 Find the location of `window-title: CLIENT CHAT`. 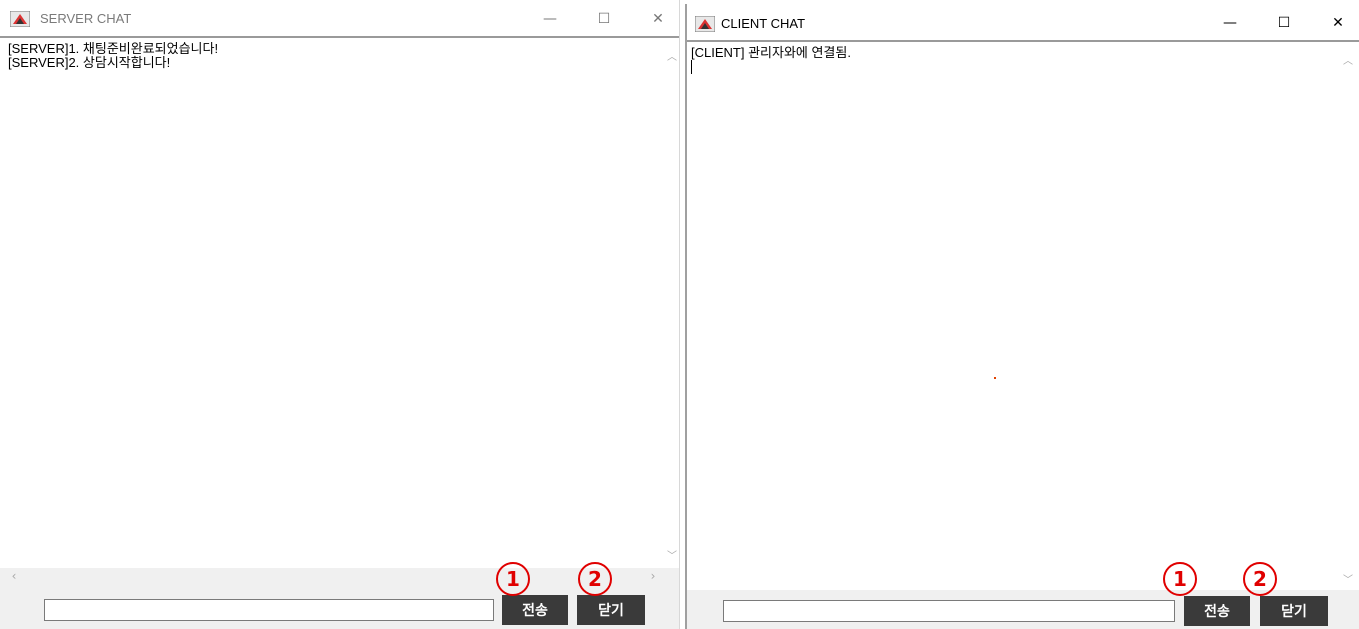

window-title: CLIENT CHAT is located at coordinates (763, 23).